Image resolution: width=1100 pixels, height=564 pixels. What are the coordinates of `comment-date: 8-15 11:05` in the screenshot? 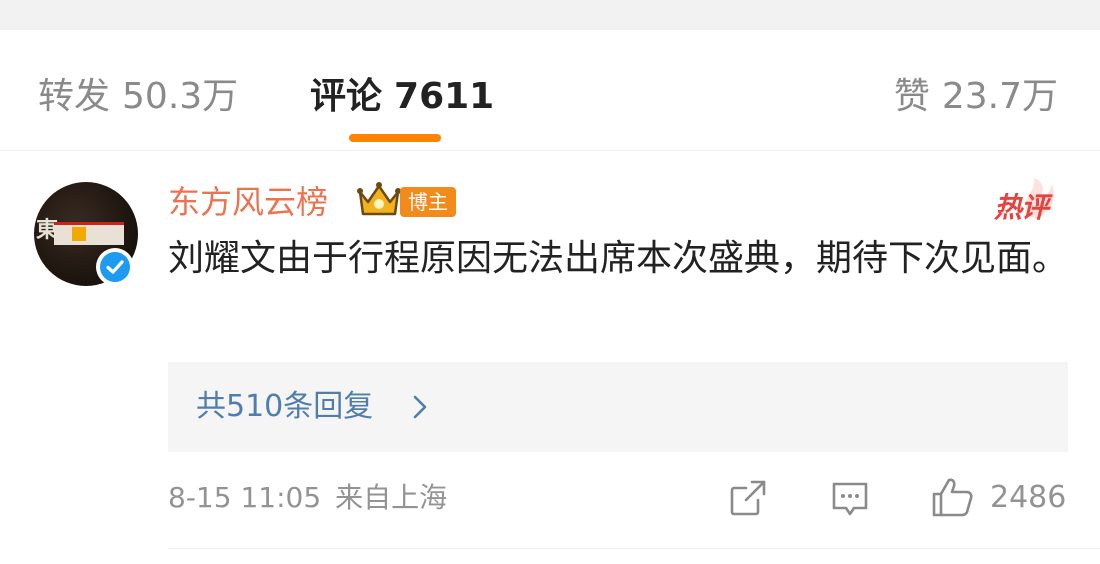 It's located at (245, 497).